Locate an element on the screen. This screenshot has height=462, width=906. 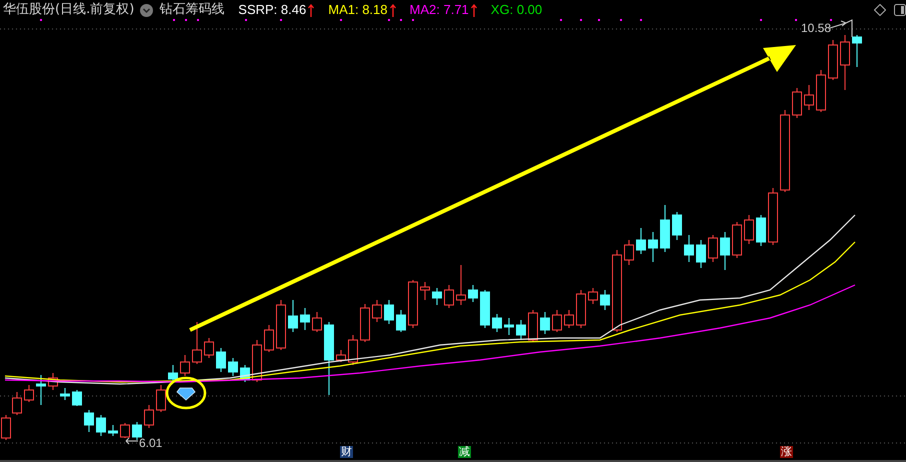
panel-toggle-icon is located at coordinates (900, 10).